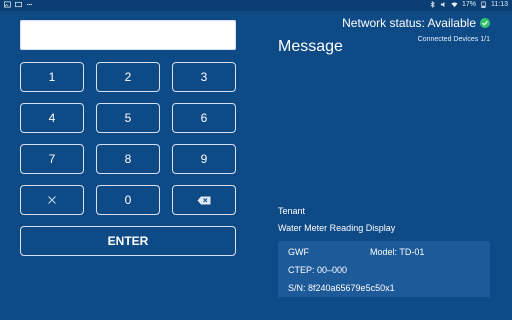 The image size is (512, 320). What do you see at coordinates (453, 39) in the screenshot?
I see `connected-devices: Connected Devices 1/1` at bounding box center [453, 39].